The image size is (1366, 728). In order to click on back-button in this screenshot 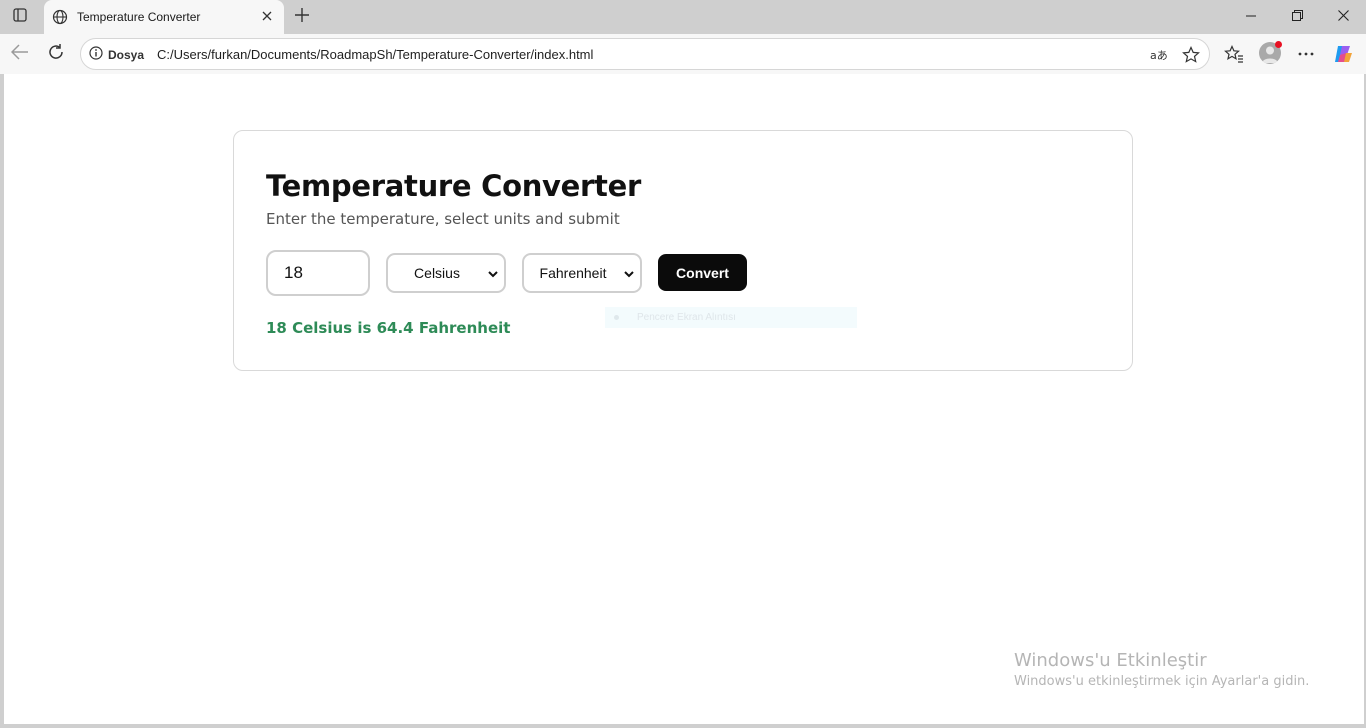, I will do `click(20, 54)`.